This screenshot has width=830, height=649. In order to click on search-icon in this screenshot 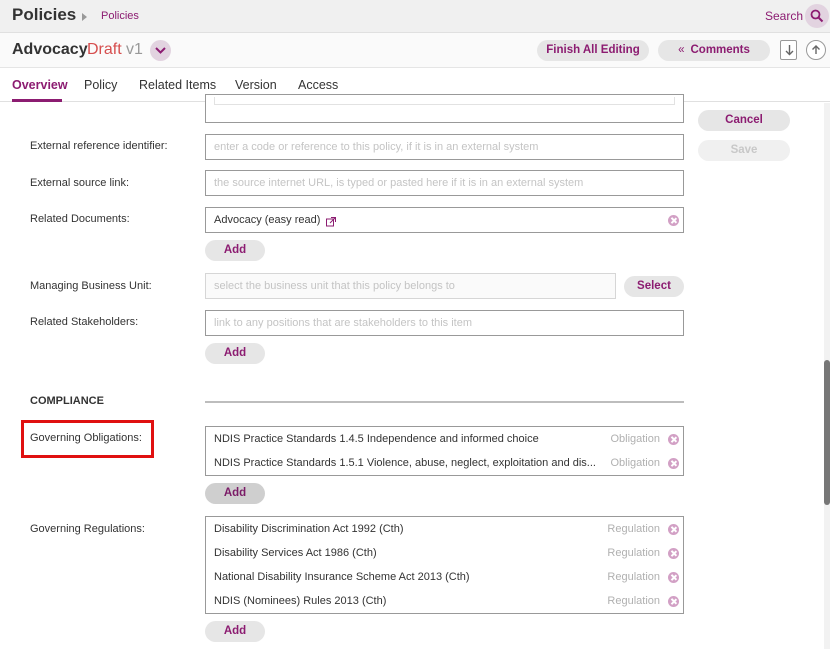, I will do `click(817, 16)`.